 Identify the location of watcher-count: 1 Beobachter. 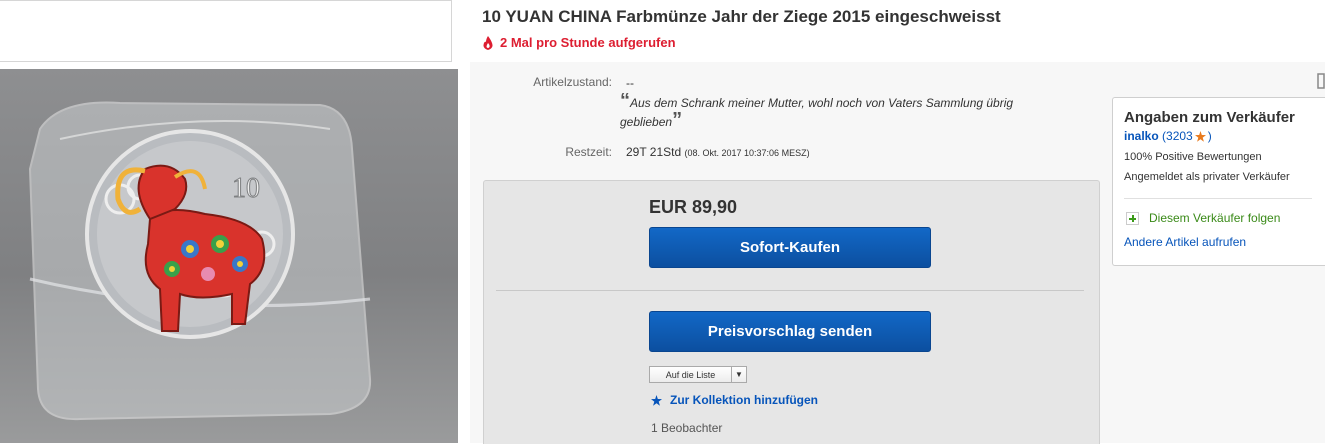
(687, 428).